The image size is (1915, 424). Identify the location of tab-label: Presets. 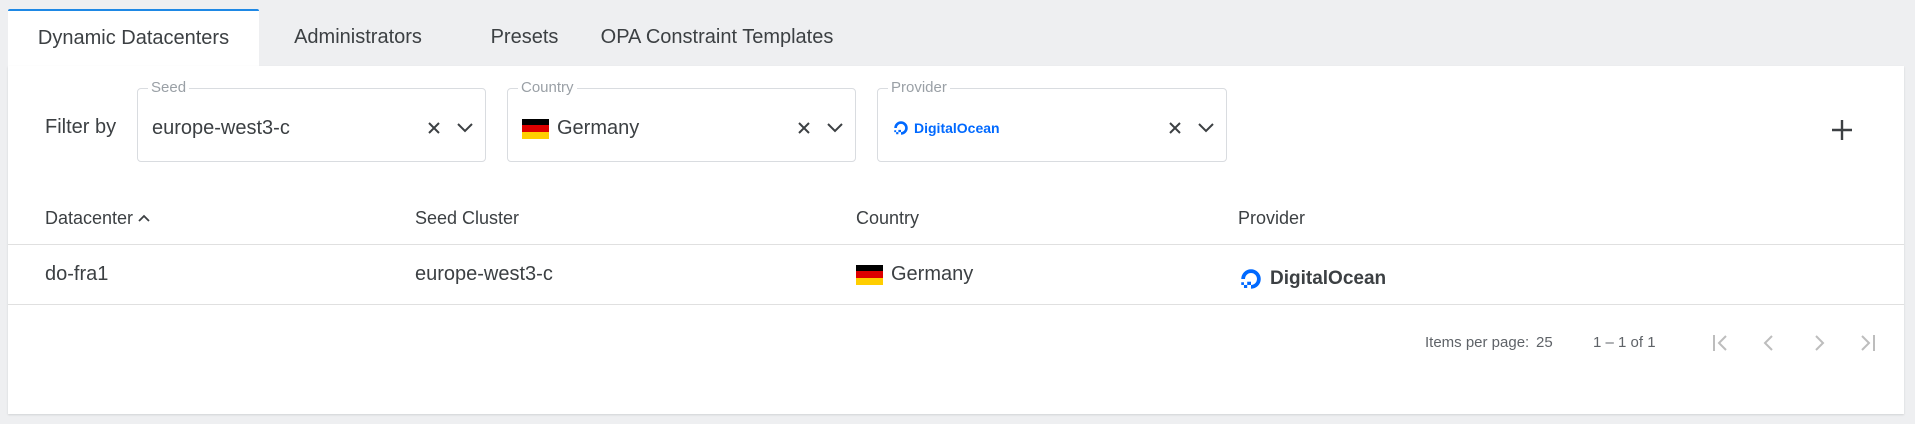
(524, 37).